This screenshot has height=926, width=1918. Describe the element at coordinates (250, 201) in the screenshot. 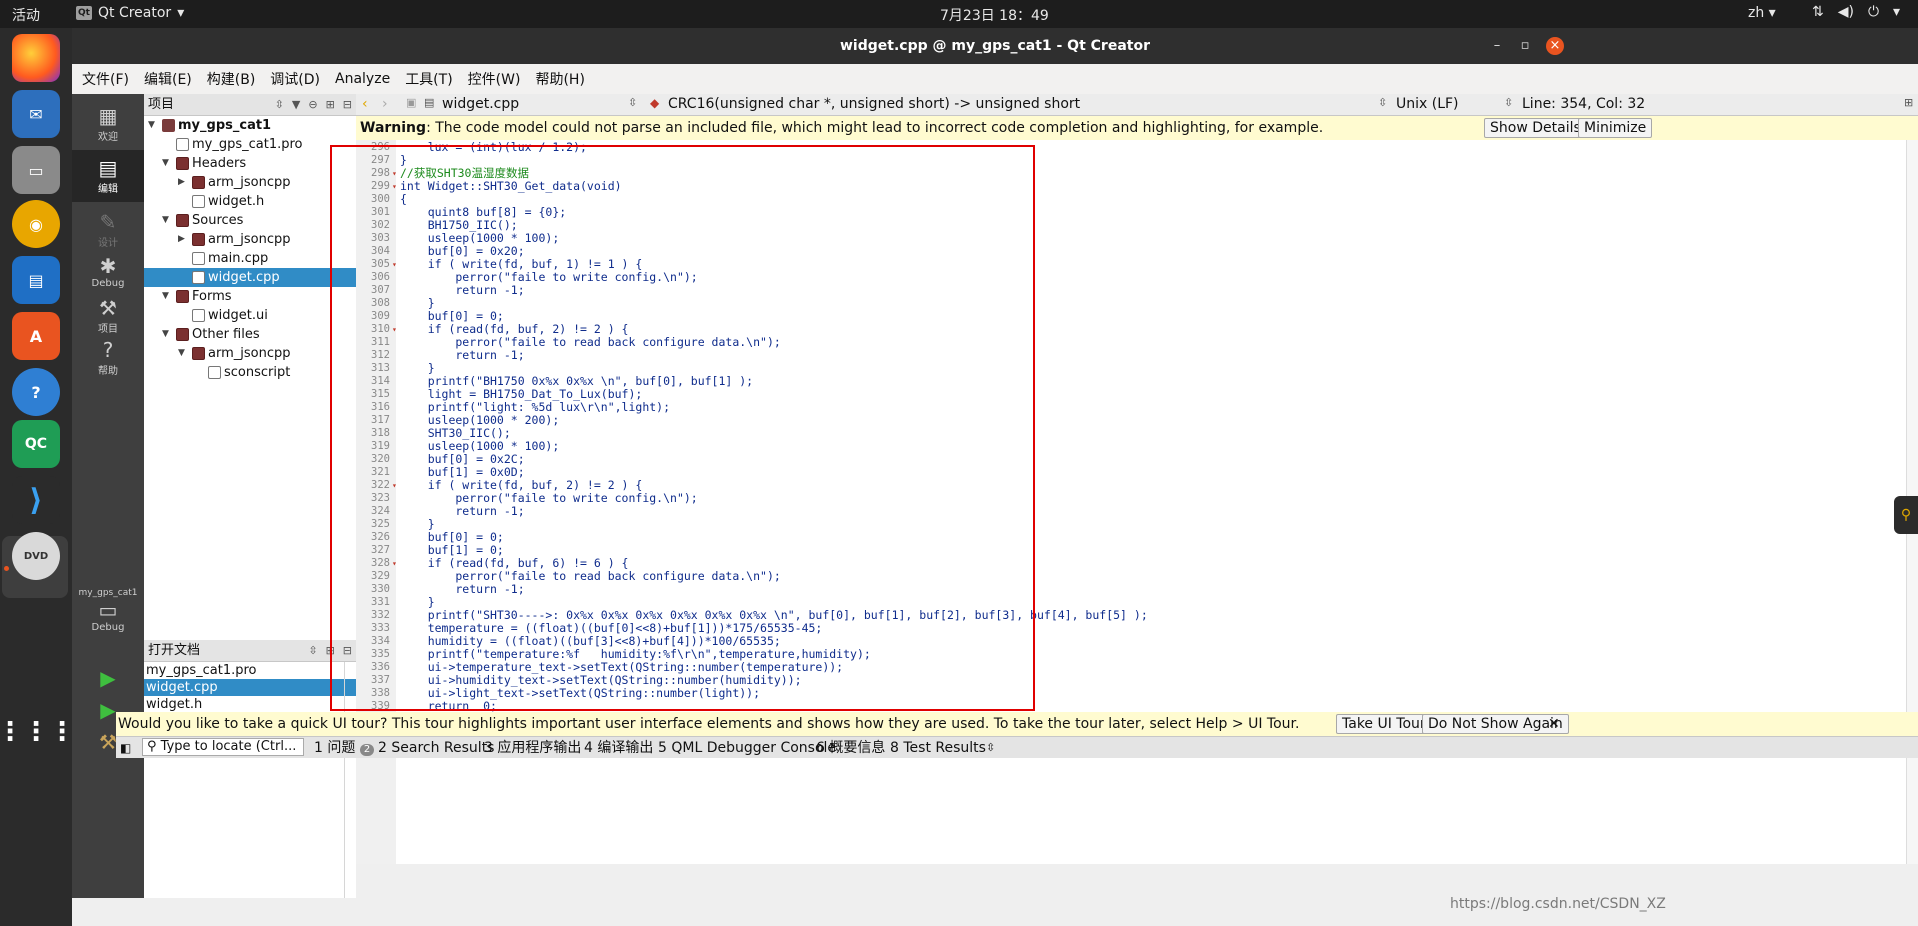

I see `tree-item-file: widget.h` at that location.